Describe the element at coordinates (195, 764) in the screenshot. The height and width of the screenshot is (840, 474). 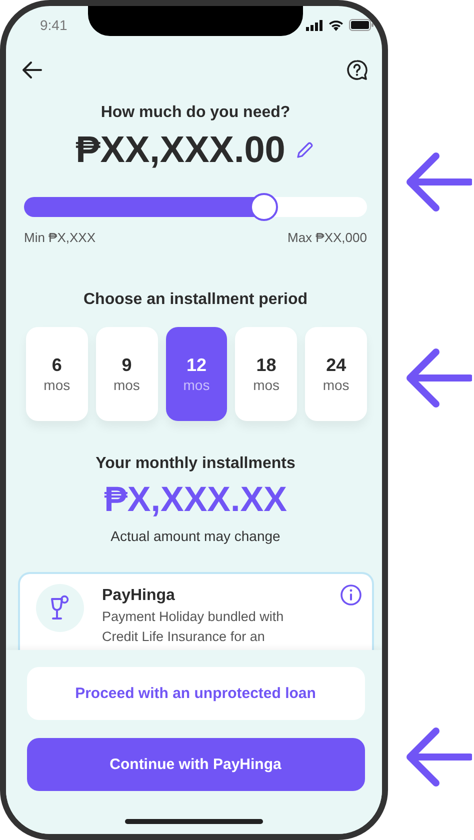
I see `continue-button: Continue with PayHinga` at that location.